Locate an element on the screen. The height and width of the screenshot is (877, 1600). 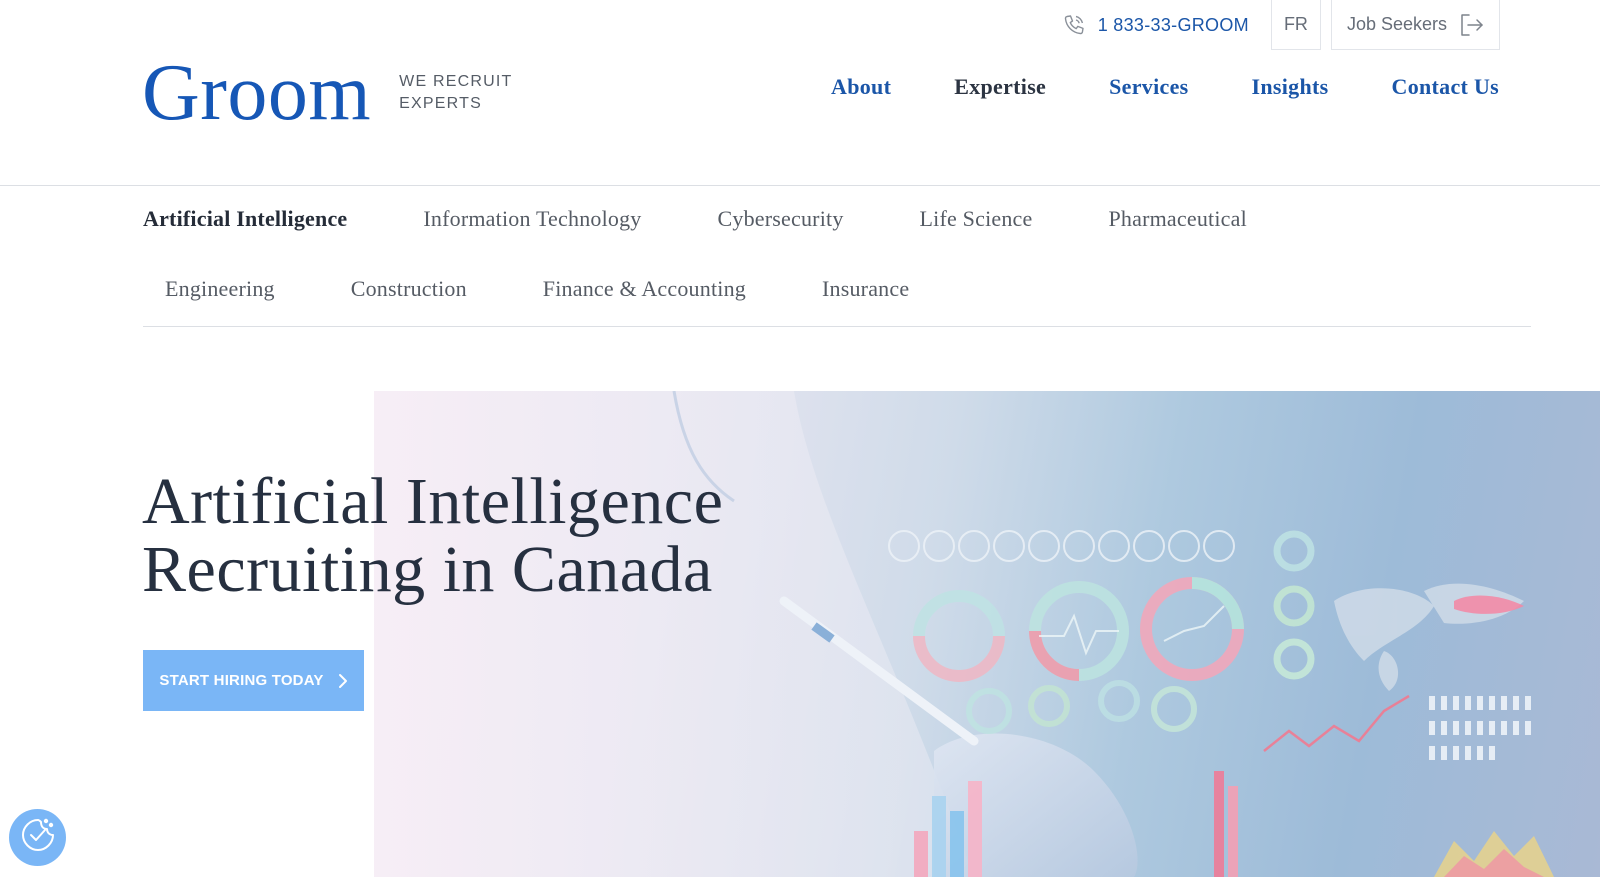
category-information-technology: Information Technology is located at coordinates (532, 219).